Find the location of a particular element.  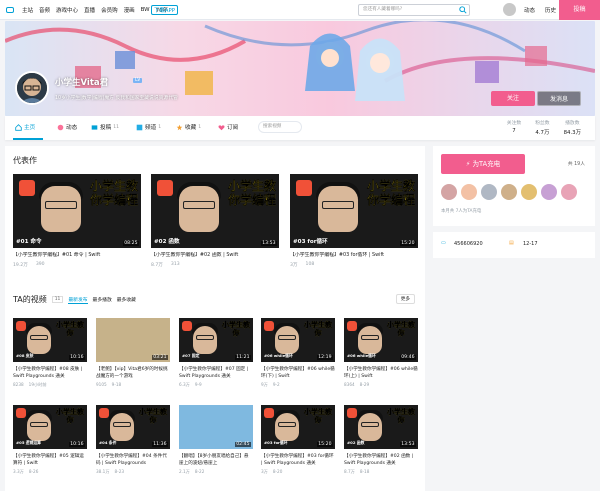

charge-button: ⚡ 为TA充电 is located at coordinates (483, 164).